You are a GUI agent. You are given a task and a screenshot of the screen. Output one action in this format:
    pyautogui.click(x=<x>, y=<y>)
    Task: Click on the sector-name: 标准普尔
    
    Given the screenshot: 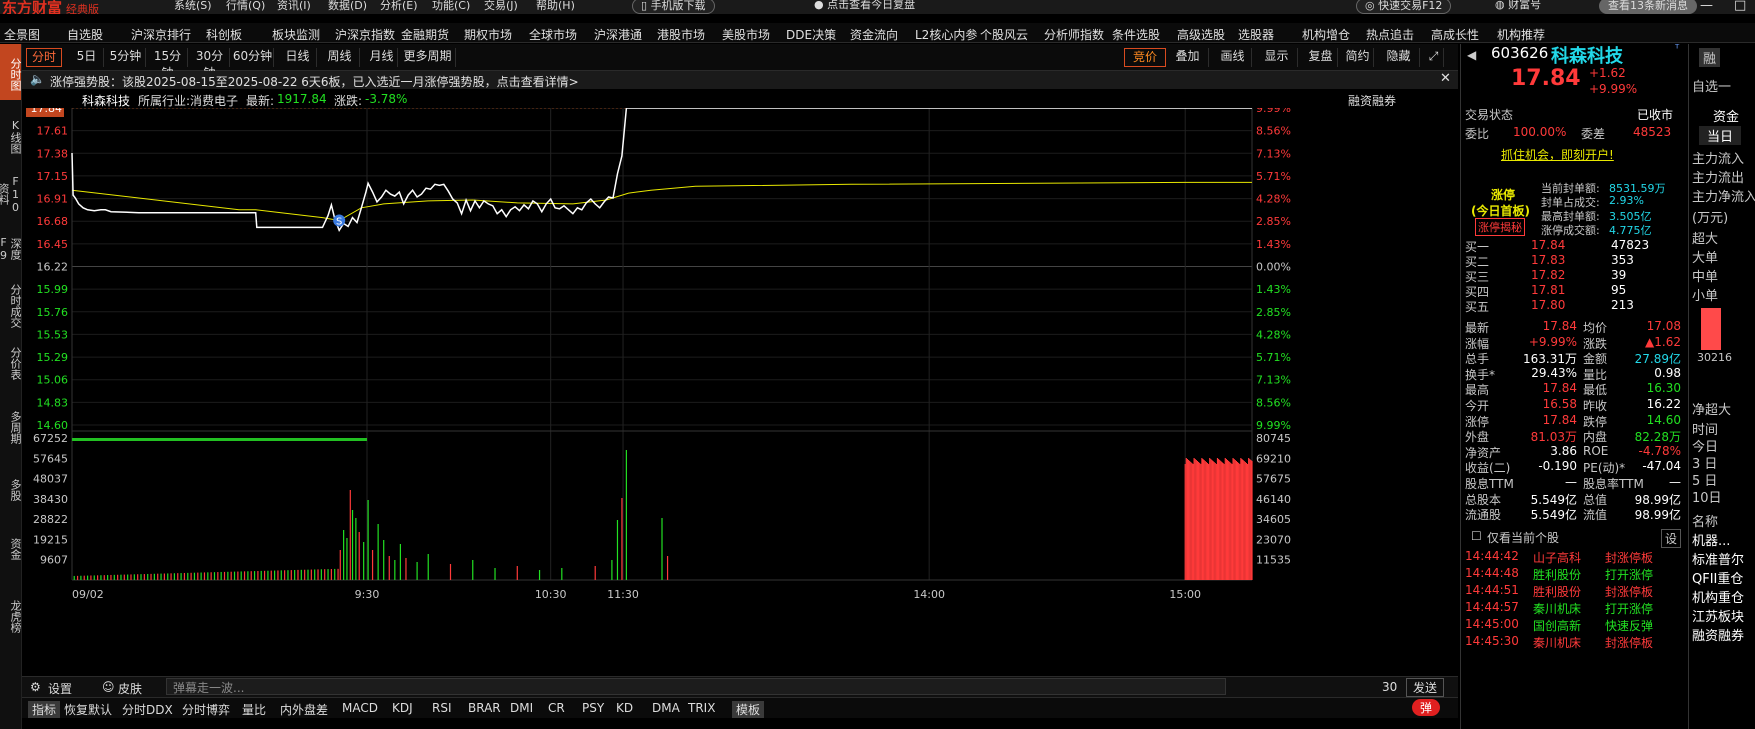 What is the action you would take?
    pyautogui.click(x=1718, y=558)
    